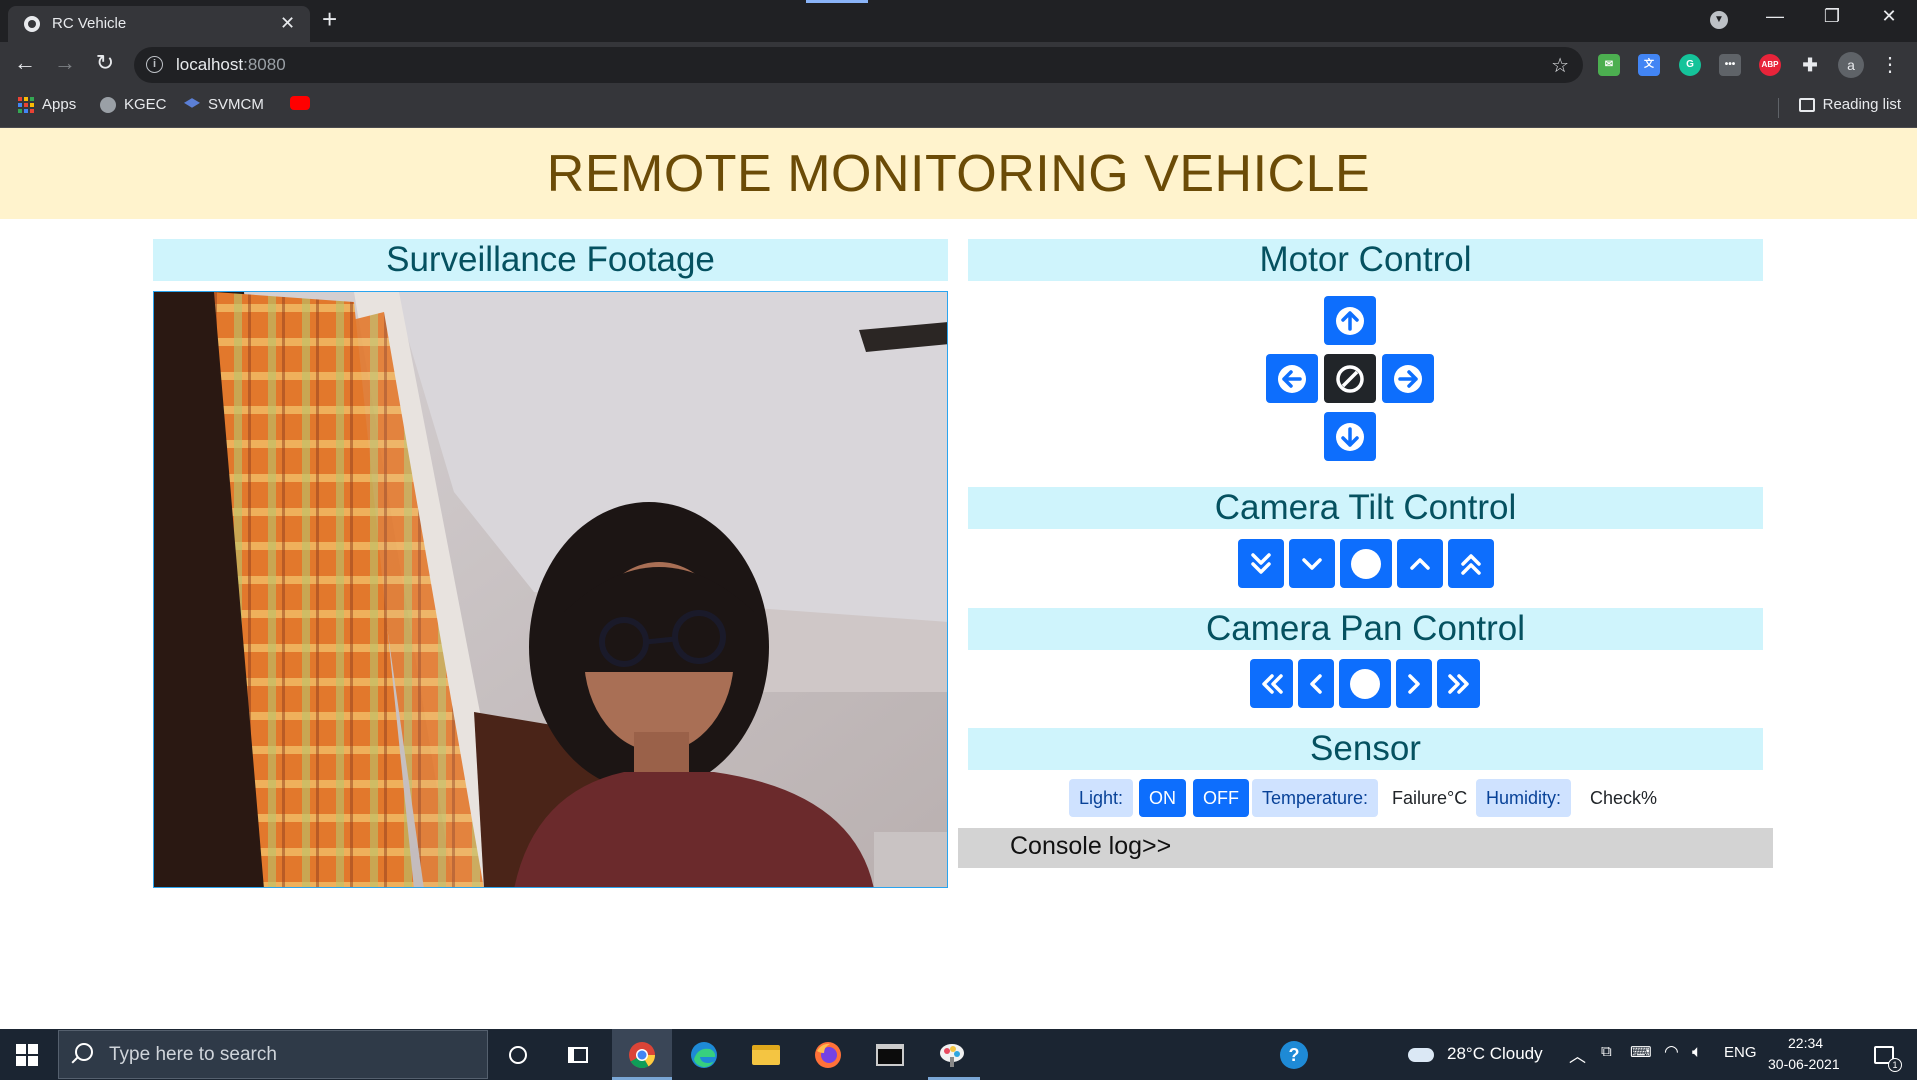 Image resolution: width=1917 pixels, height=1080 pixels. I want to click on extension-adblock-icon: ABP, so click(1770, 65).